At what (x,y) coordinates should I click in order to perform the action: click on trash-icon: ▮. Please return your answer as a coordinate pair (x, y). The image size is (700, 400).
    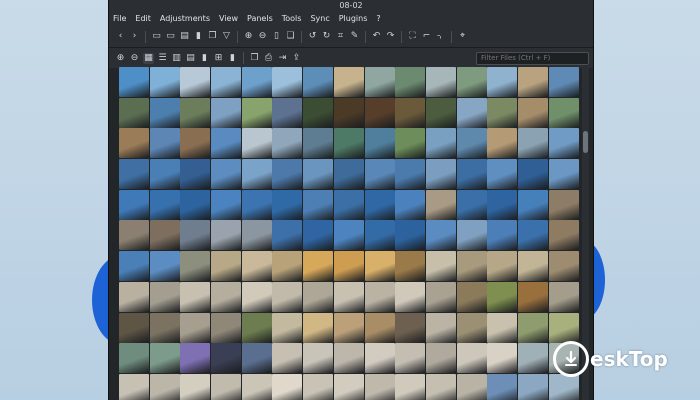
    Looking at the image, I should click on (198, 36).